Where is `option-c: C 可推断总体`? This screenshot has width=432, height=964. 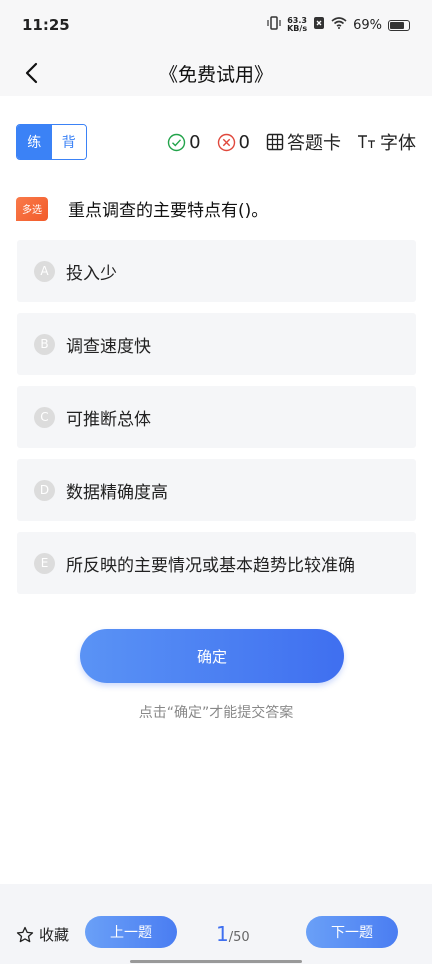 option-c: C 可推断总体 is located at coordinates (216, 417).